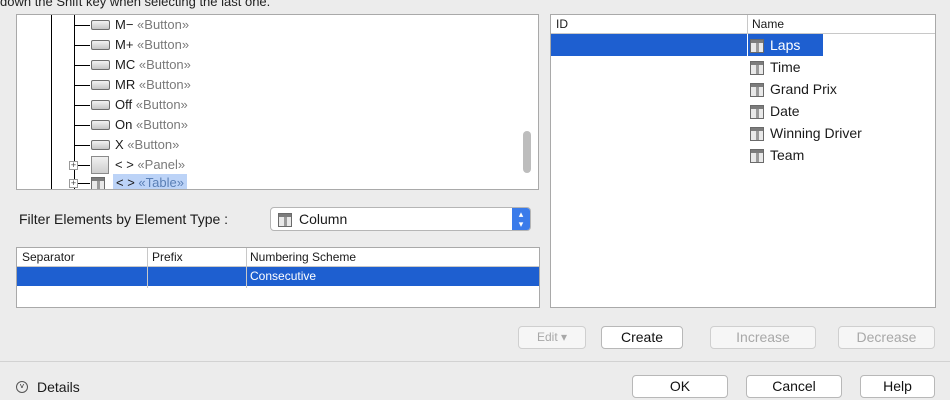 The width and height of the screenshot is (950, 400). What do you see at coordinates (897, 386) in the screenshot?
I see `help-button: Help` at bounding box center [897, 386].